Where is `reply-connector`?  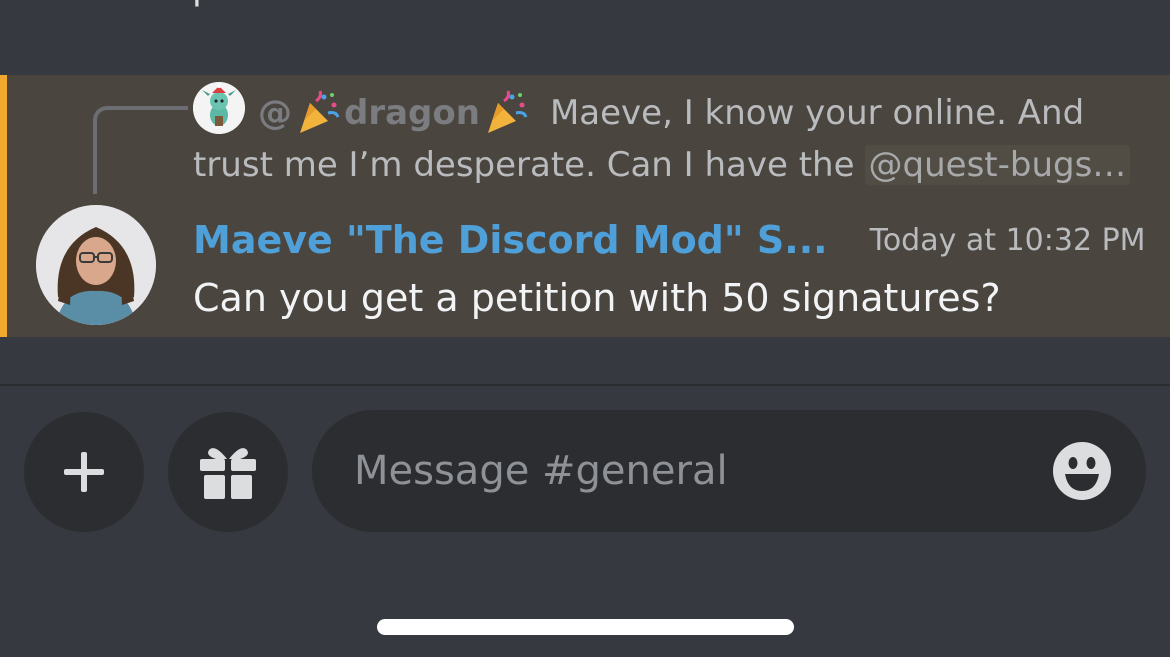
reply-connector is located at coordinates (140, 150).